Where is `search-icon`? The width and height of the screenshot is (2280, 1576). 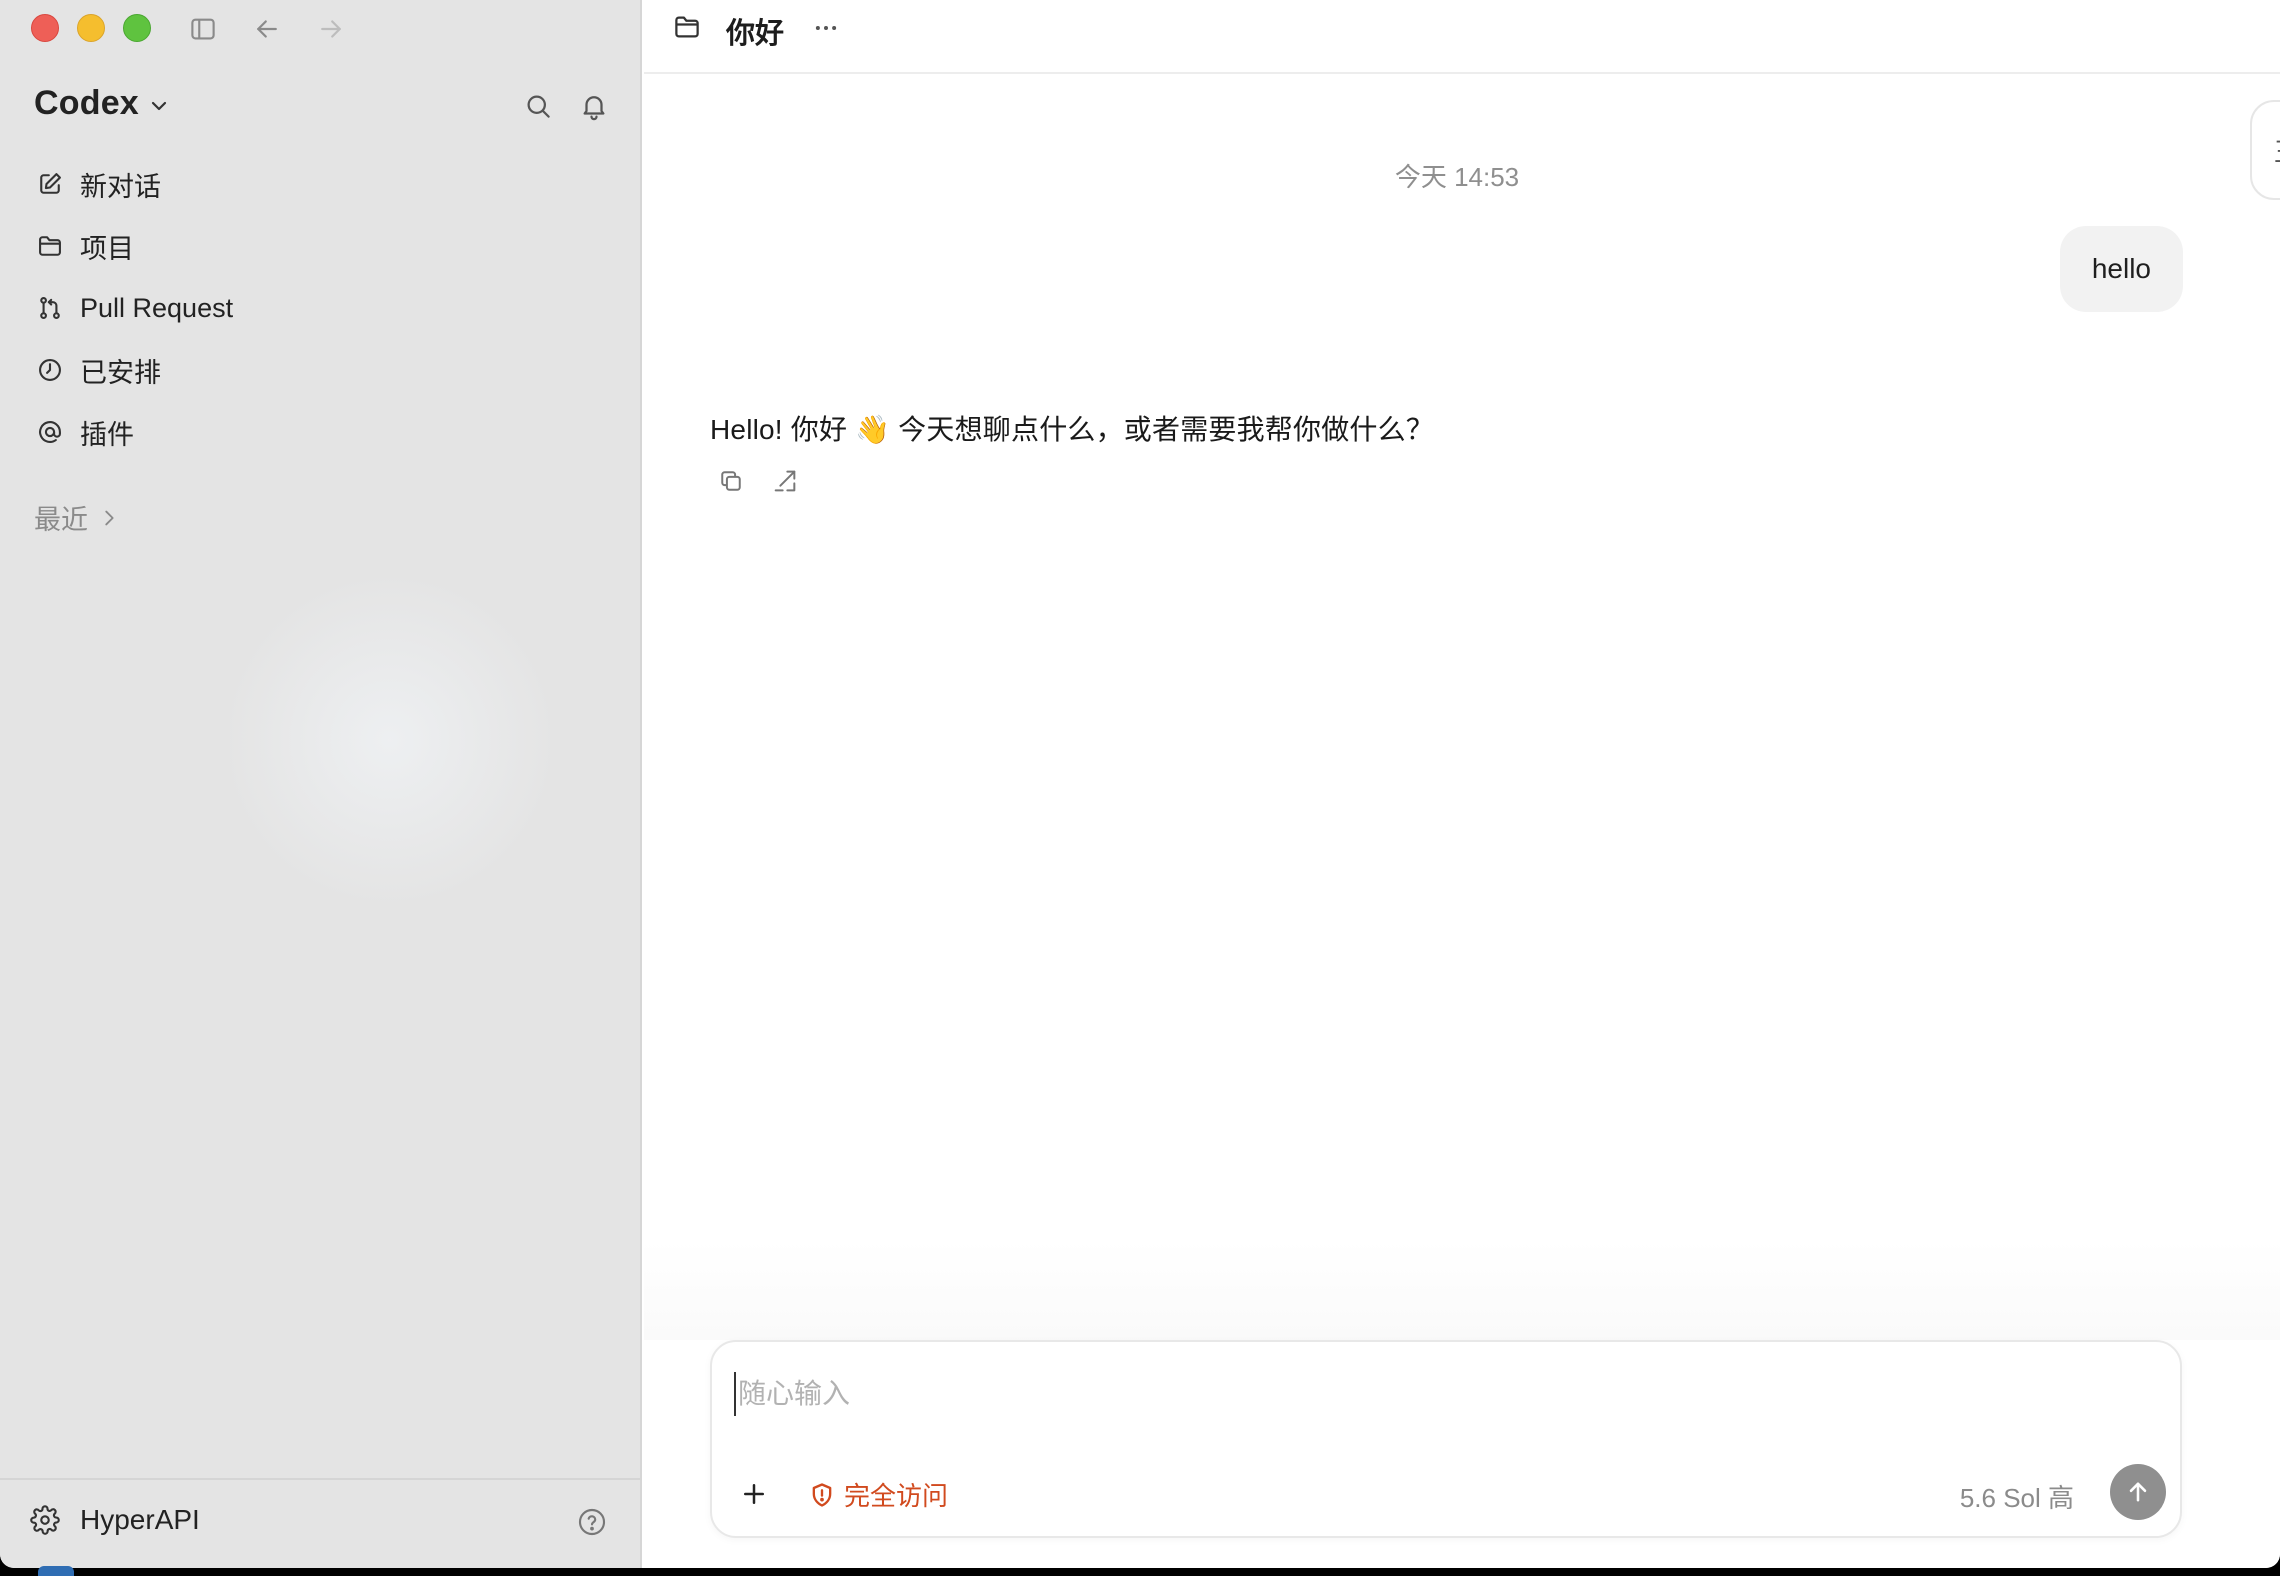
search-icon is located at coordinates (538, 106).